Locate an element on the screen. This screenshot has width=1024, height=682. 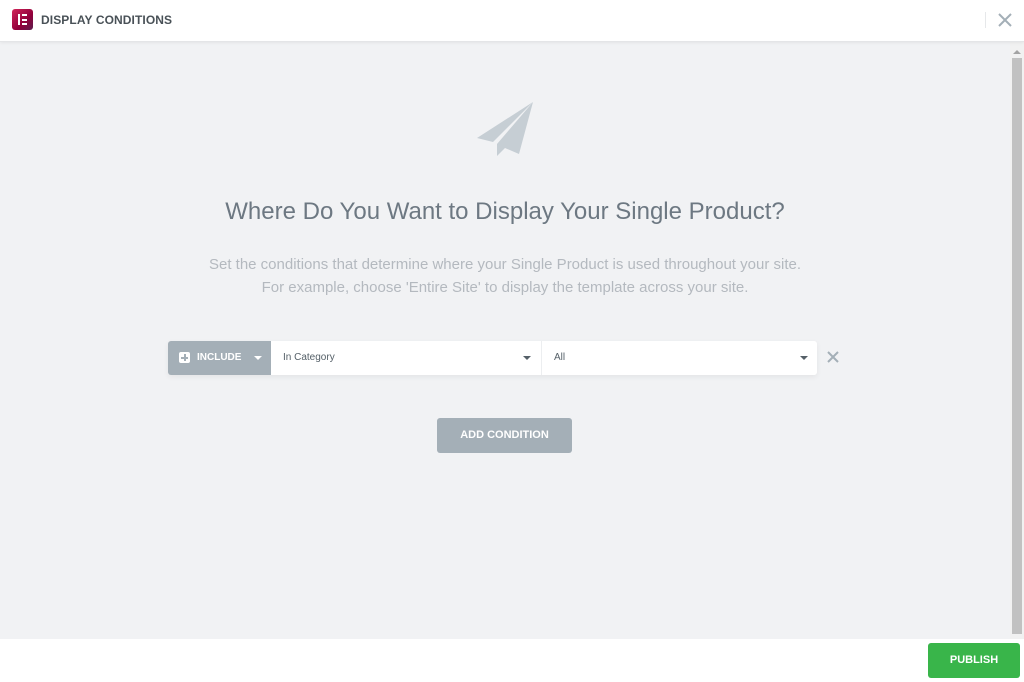
condition-subrule-value: All is located at coordinates (560, 357).